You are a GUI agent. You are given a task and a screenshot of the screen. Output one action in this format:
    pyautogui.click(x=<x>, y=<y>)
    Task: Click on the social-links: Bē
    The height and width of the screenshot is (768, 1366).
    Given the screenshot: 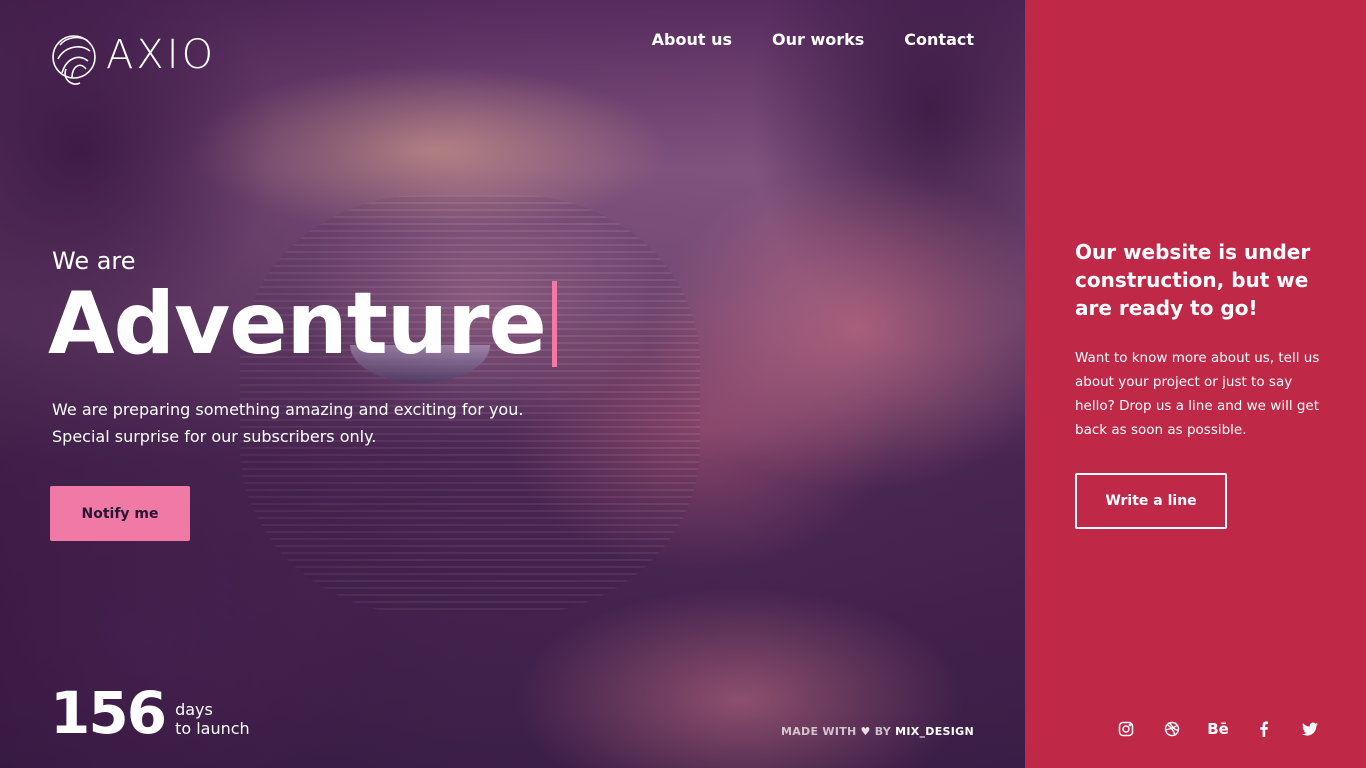 What is the action you would take?
    pyautogui.click(x=1218, y=729)
    